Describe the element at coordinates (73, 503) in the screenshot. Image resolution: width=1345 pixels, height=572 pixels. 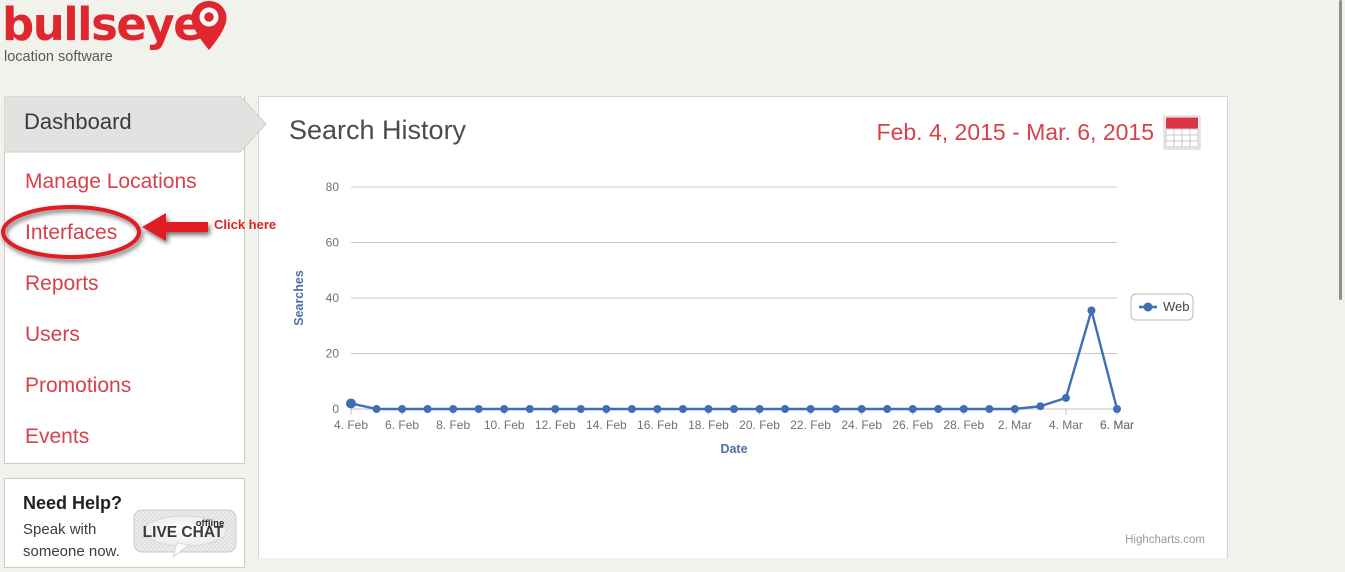
I see `help-title: Need Help?` at that location.